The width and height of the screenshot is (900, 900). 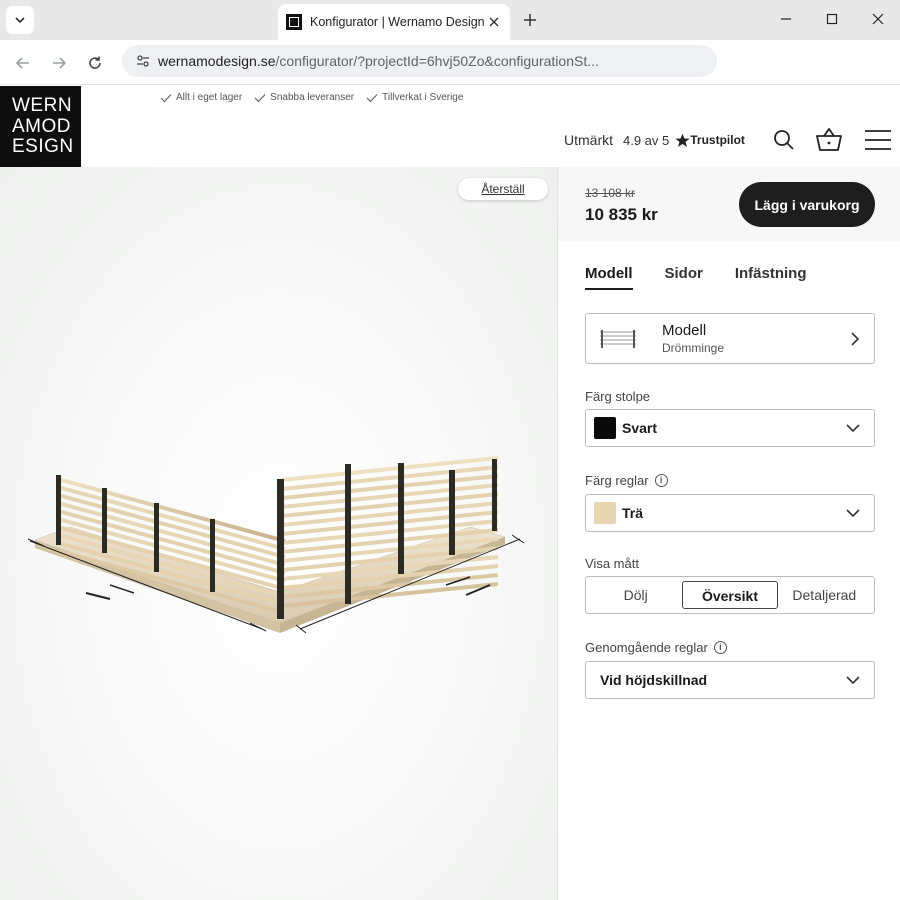 What do you see at coordinates (276, 545) in the screenshot?
I see `fence-render` at bounding box center [276, 545].